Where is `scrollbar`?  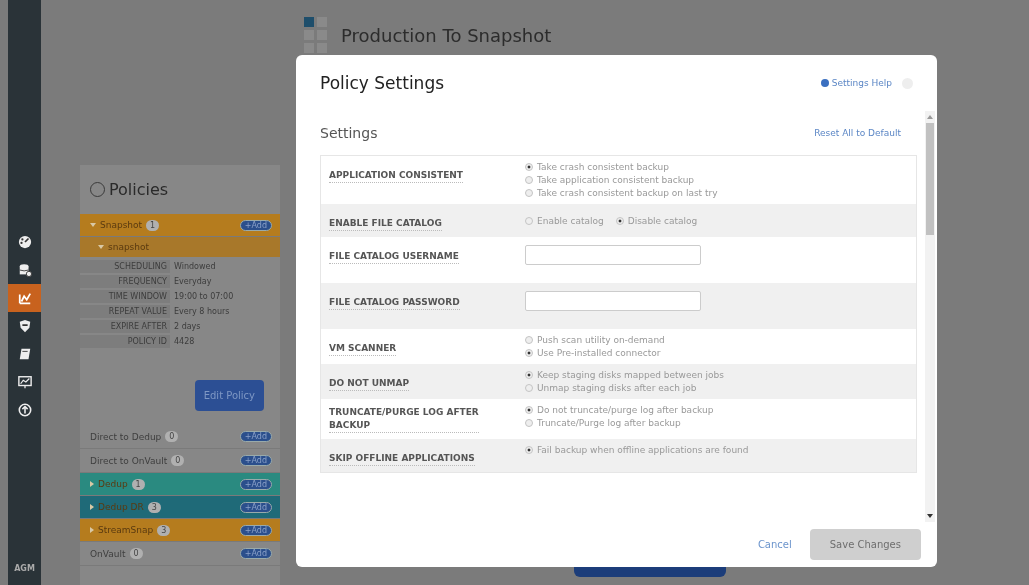 scrollbar is located at coordinates (930, 316).